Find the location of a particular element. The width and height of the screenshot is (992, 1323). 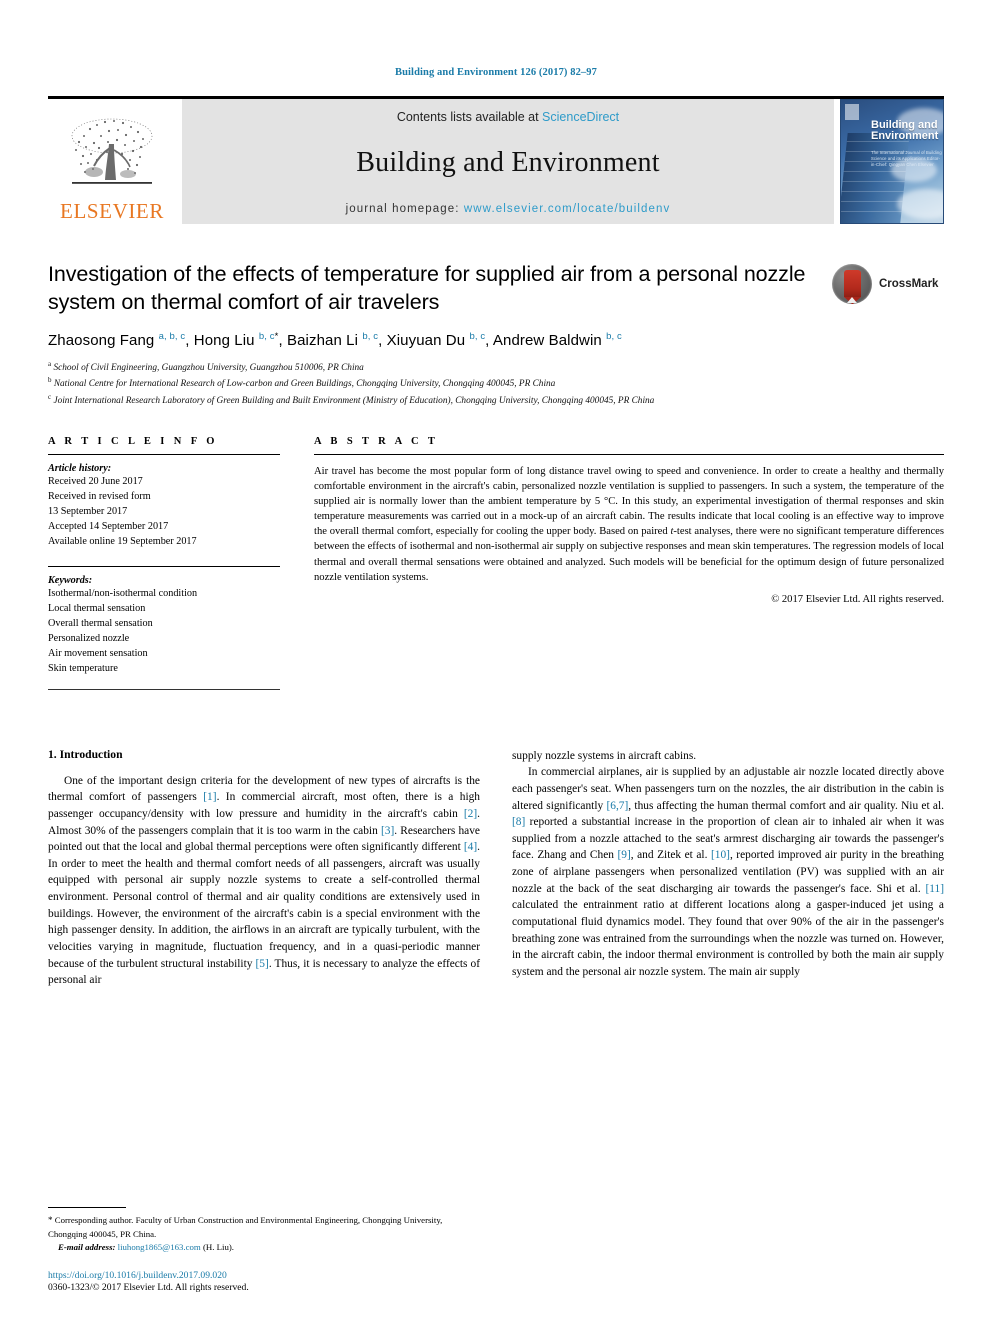

elsevier-logo: ELSEVIER is located at coordinates (112, 161).